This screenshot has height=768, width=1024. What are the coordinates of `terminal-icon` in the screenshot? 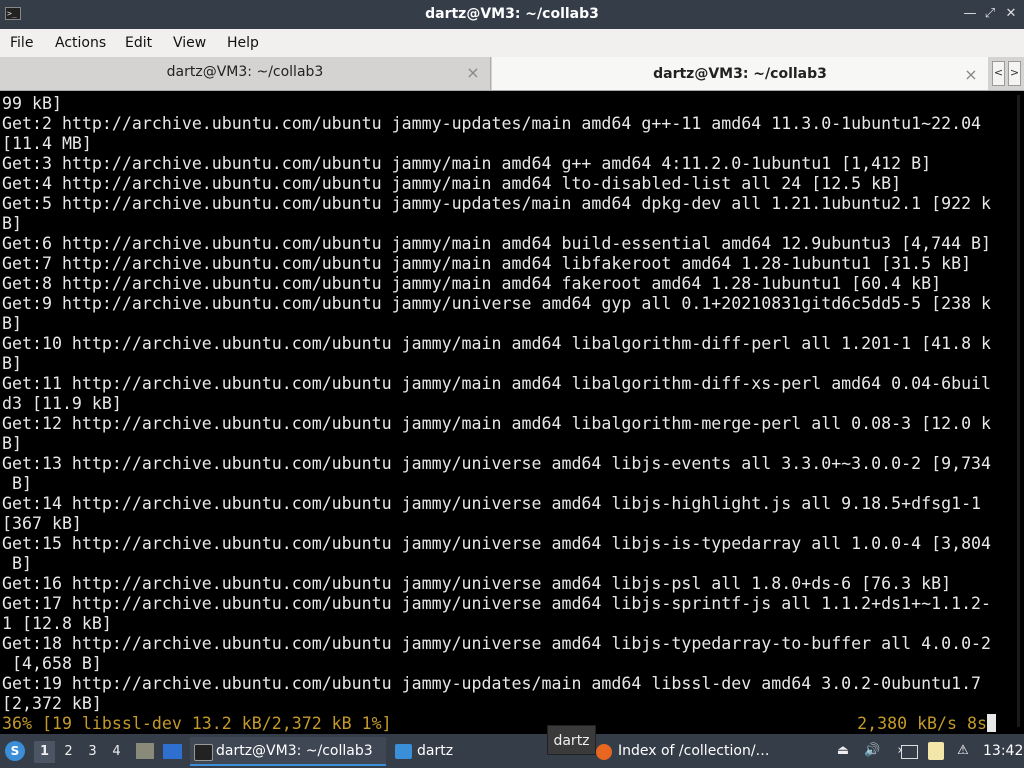 It's located at (203, 752).